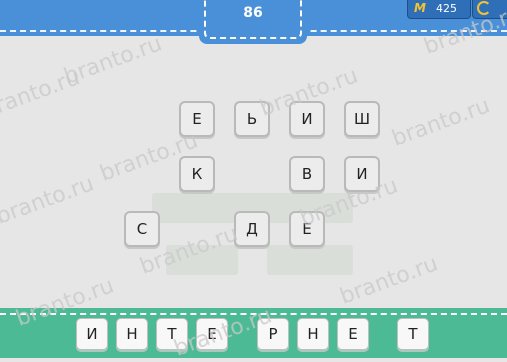 This screenshot has width=507, height=362. I want to click on level-number: 86, so click(253, 13).